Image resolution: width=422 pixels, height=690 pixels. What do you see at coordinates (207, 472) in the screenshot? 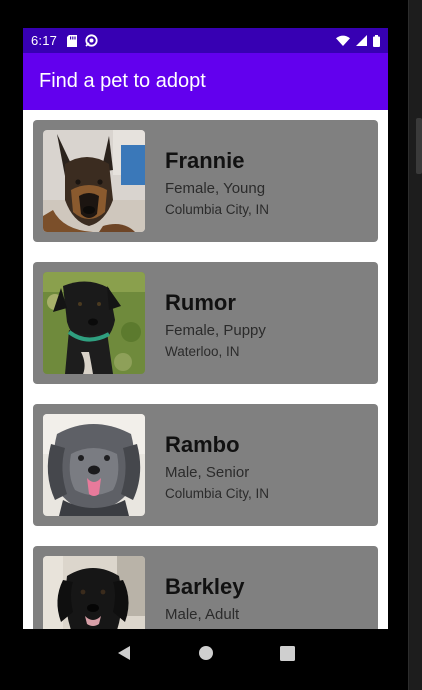
I see `pet-info: Male, Senior` at bounding box center [207, 472].